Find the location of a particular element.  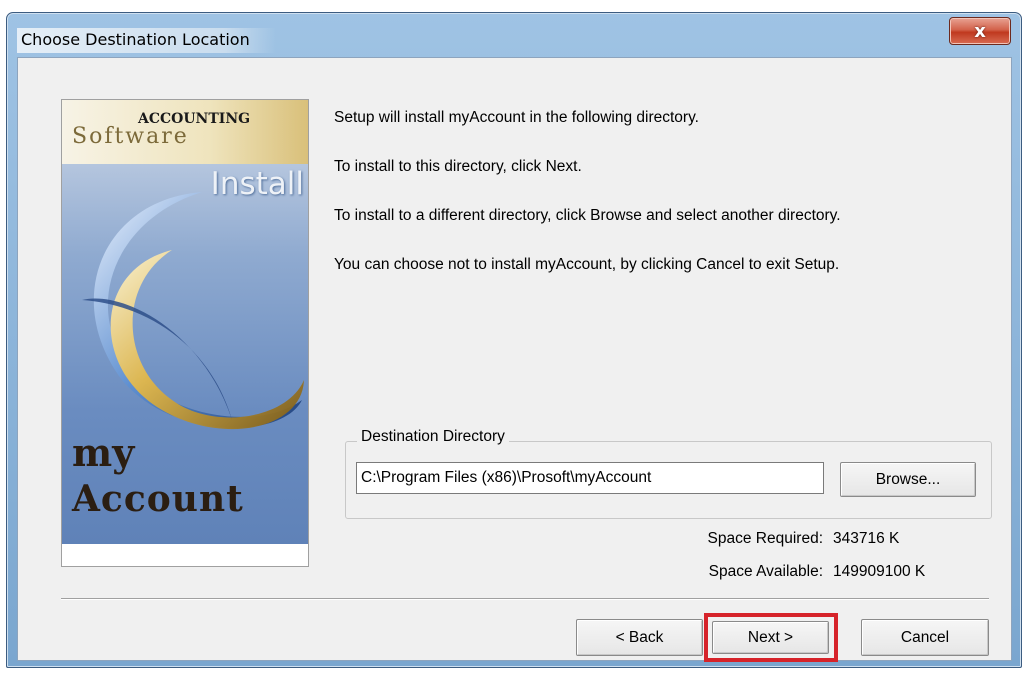

banner-install-text: Install is located at coordinates (257, 184).